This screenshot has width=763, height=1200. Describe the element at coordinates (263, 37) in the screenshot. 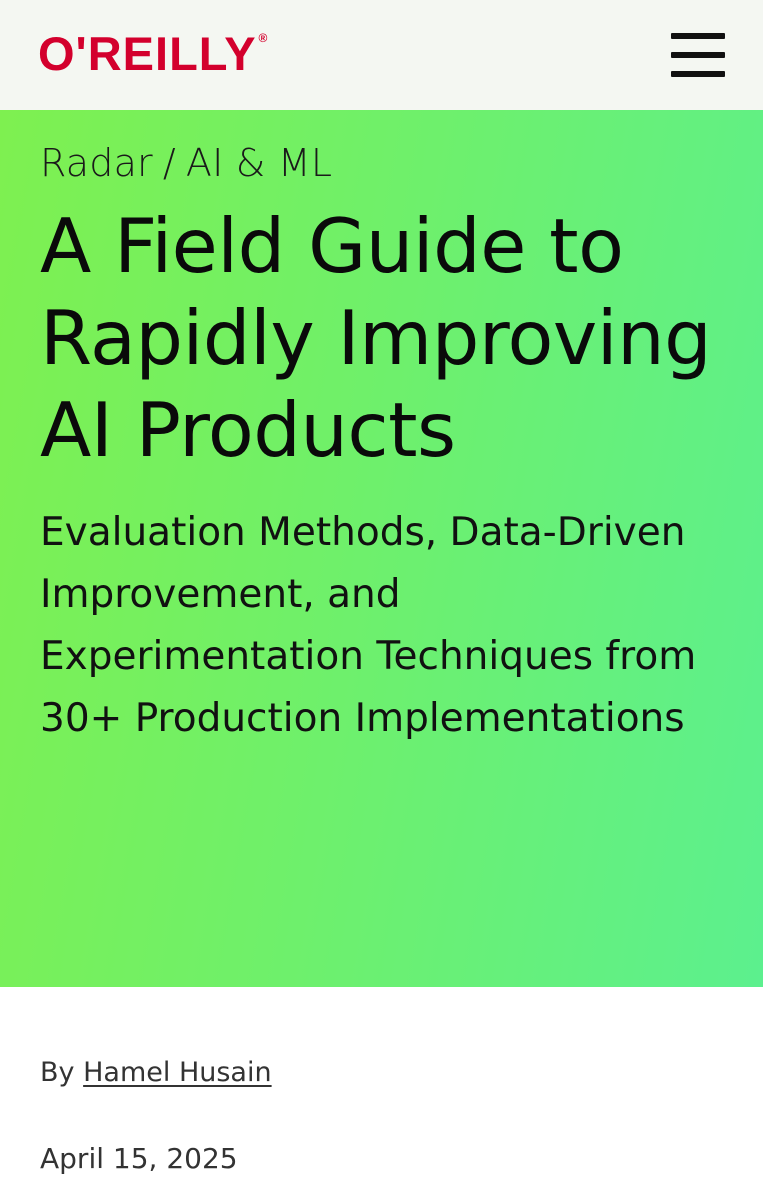

I see `registered-mark: ®` at that location.